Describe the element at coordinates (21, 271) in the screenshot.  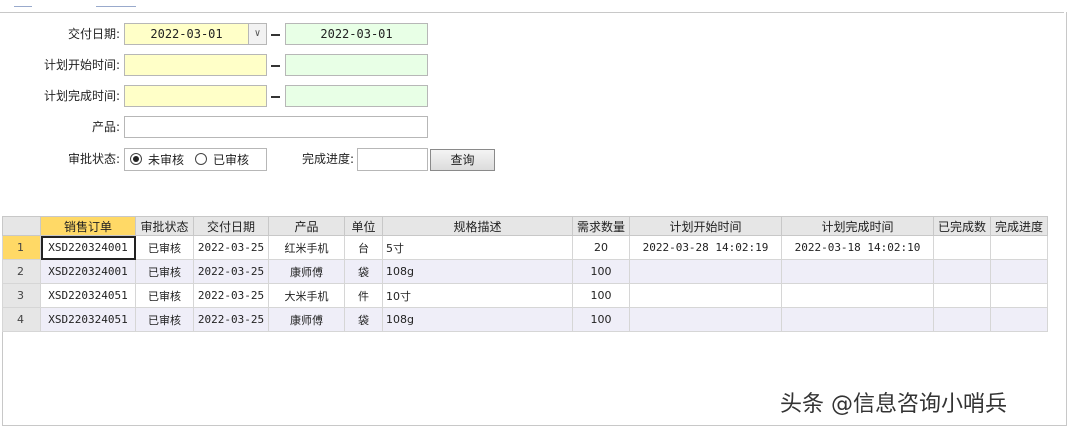
I see `row-number: 2` at that location.